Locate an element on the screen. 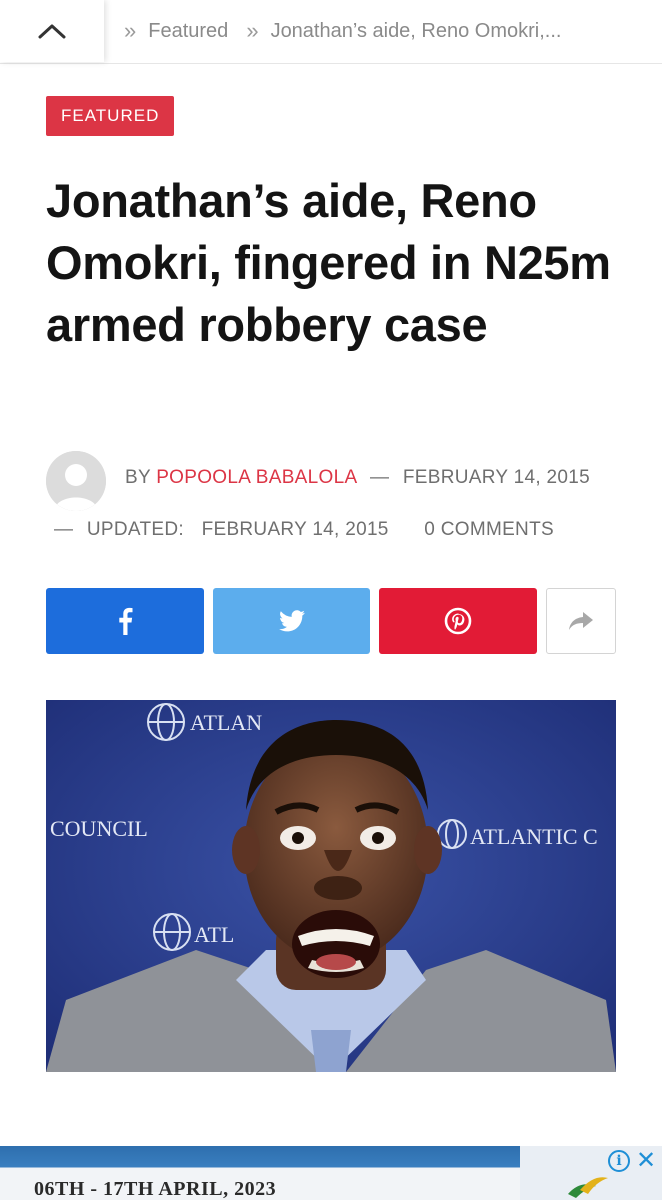 Image resolution: width=662 pixels, height=1200 pixels. author-avatar is located at coordinates (76, 481).